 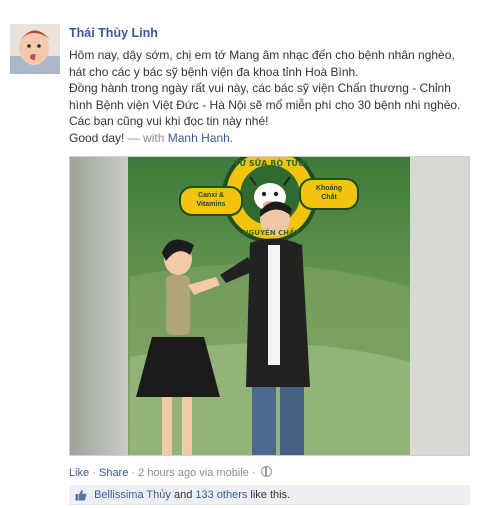 I want to click on left-sign: Canxi & Vitamins, so click(x=211, y=200).